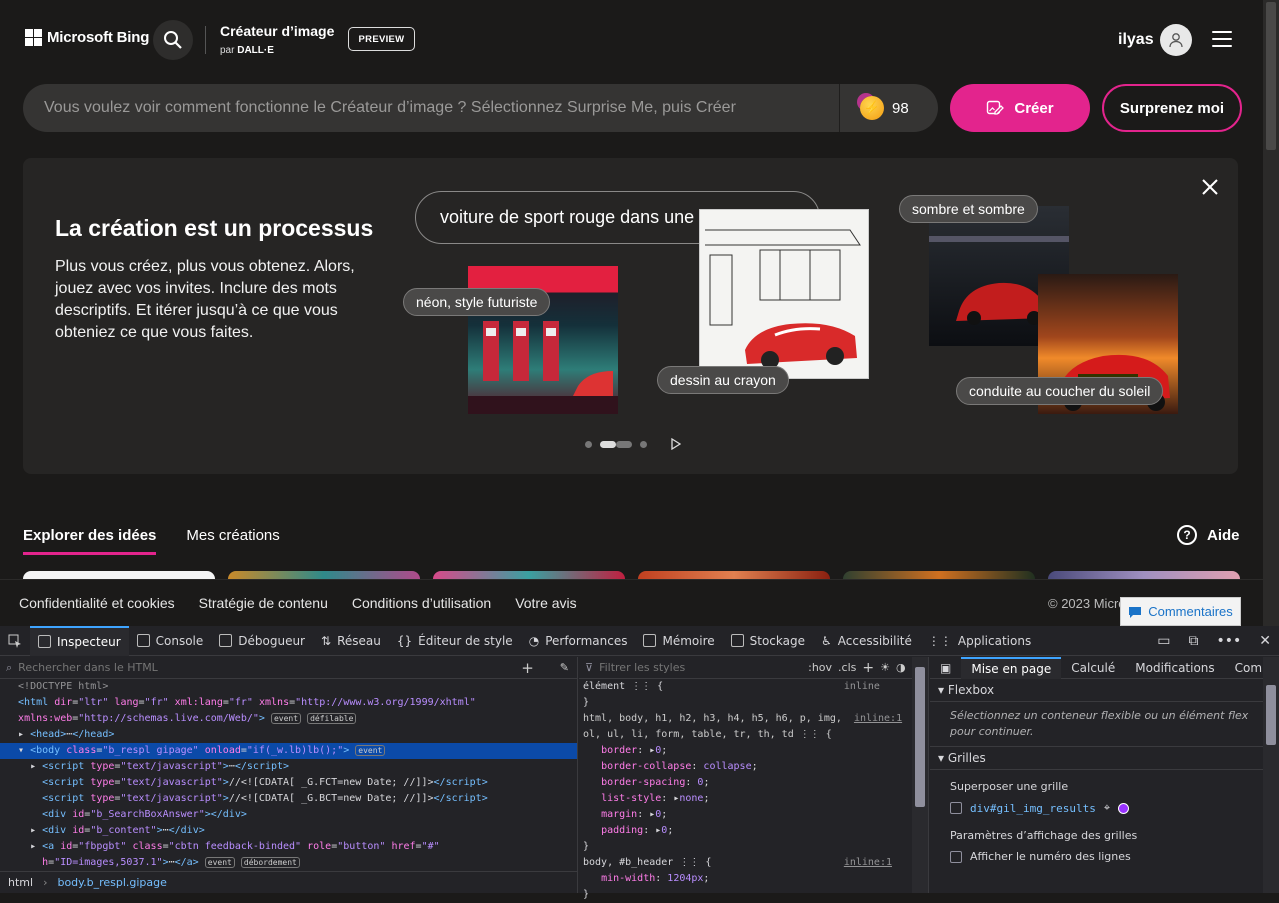 Image resolution: width=1279 pixels, height=903 pixels. I want to click on tab-explore: Explorer des idées, so click(90, 541).